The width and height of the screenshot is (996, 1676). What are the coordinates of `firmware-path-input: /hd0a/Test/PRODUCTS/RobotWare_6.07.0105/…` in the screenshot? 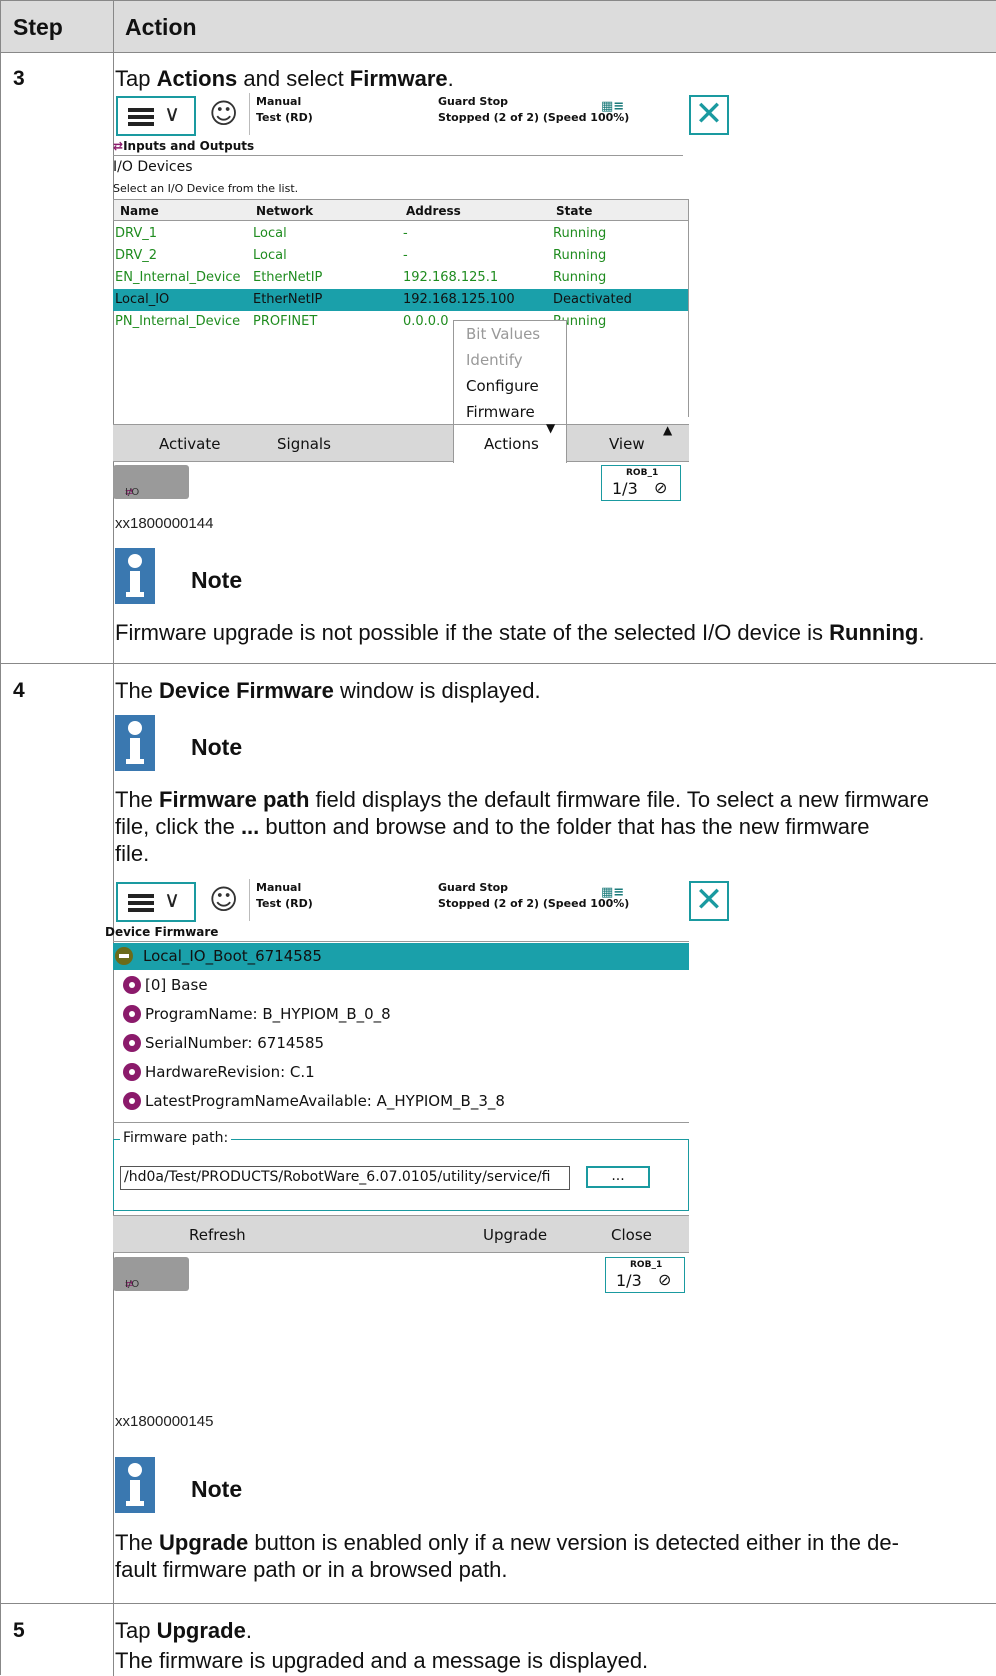 It's located at (345, 1178).